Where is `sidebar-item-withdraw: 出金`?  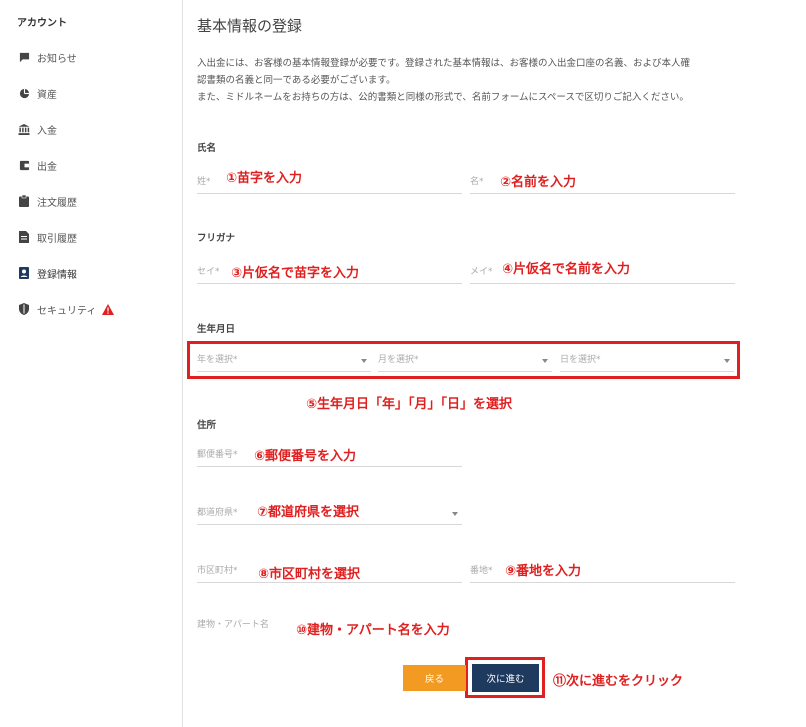
sidebar-item-withdraw: 出金 is located at coordinates (37, 165).